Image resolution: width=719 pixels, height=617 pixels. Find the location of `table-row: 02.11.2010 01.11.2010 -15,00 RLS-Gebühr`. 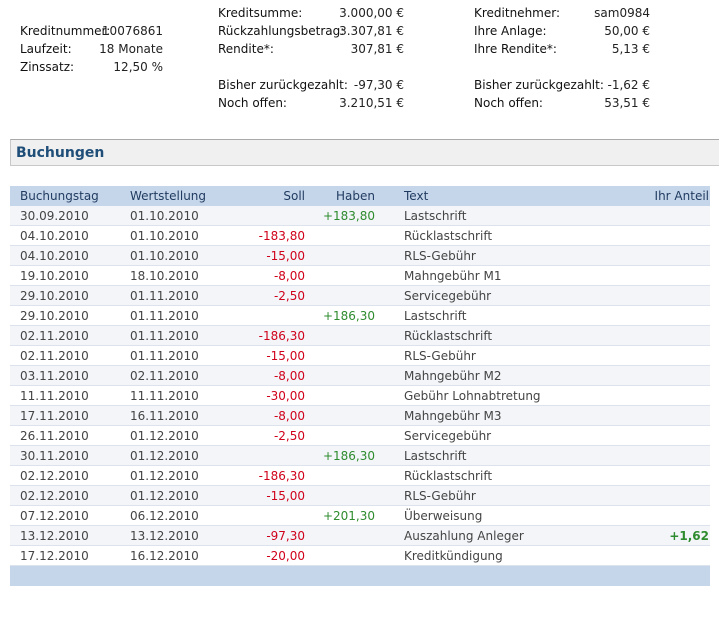

table-row: 02.11.2010 01.11.2010 -15,00 RLS-Gebühr is located at coordinates (360, 356).